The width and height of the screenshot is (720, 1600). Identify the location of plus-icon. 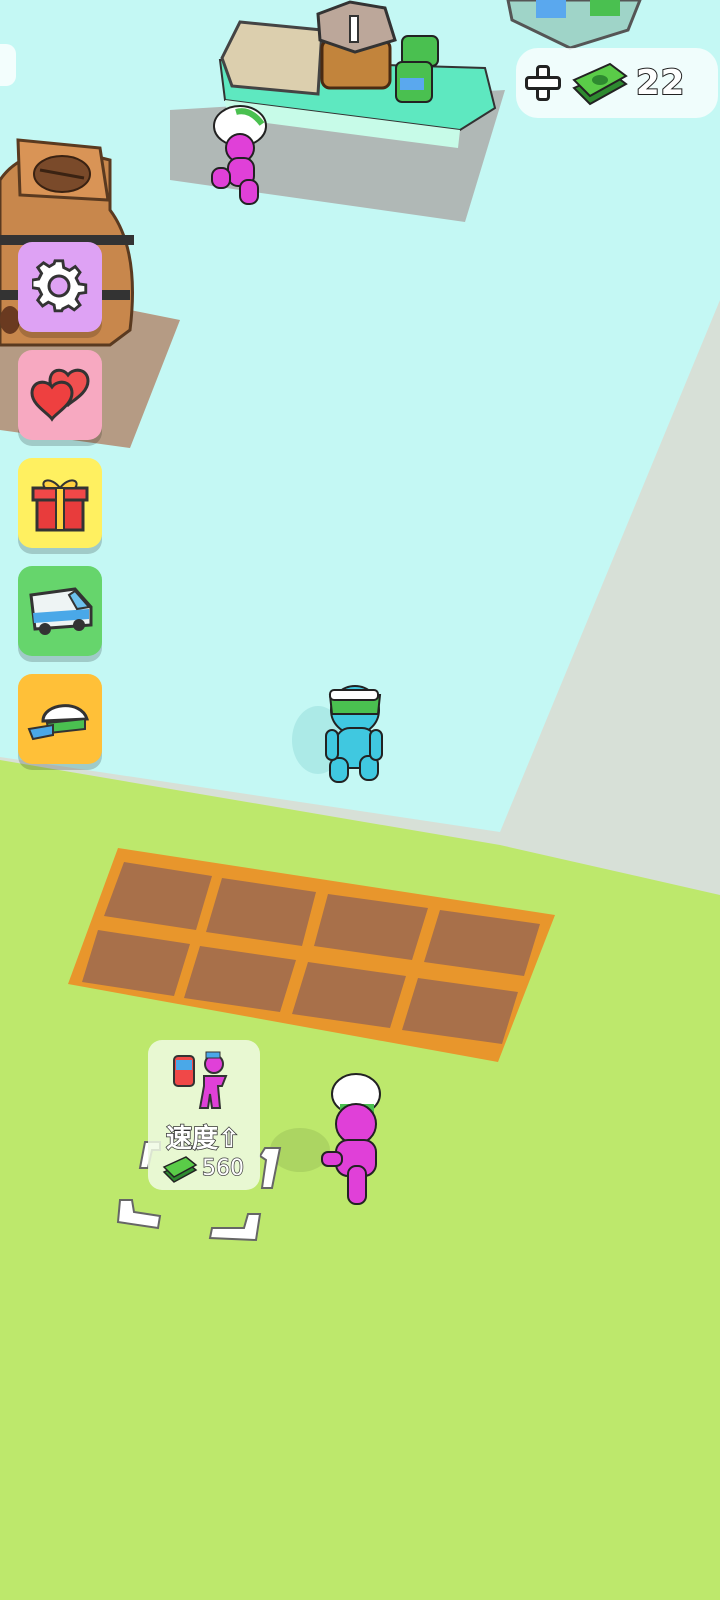
(542, 83).